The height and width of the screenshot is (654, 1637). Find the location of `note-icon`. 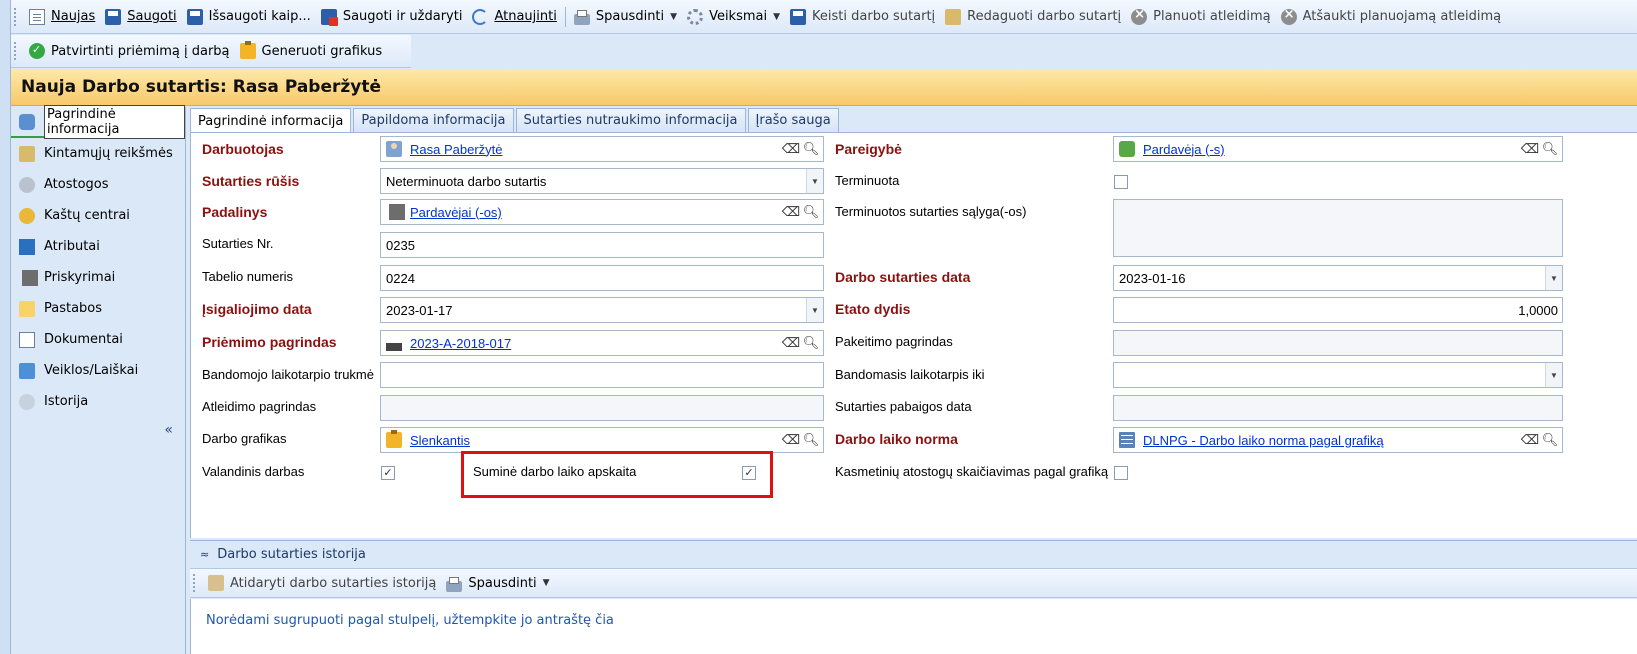

note-icon is located at coordinates (27, 308).